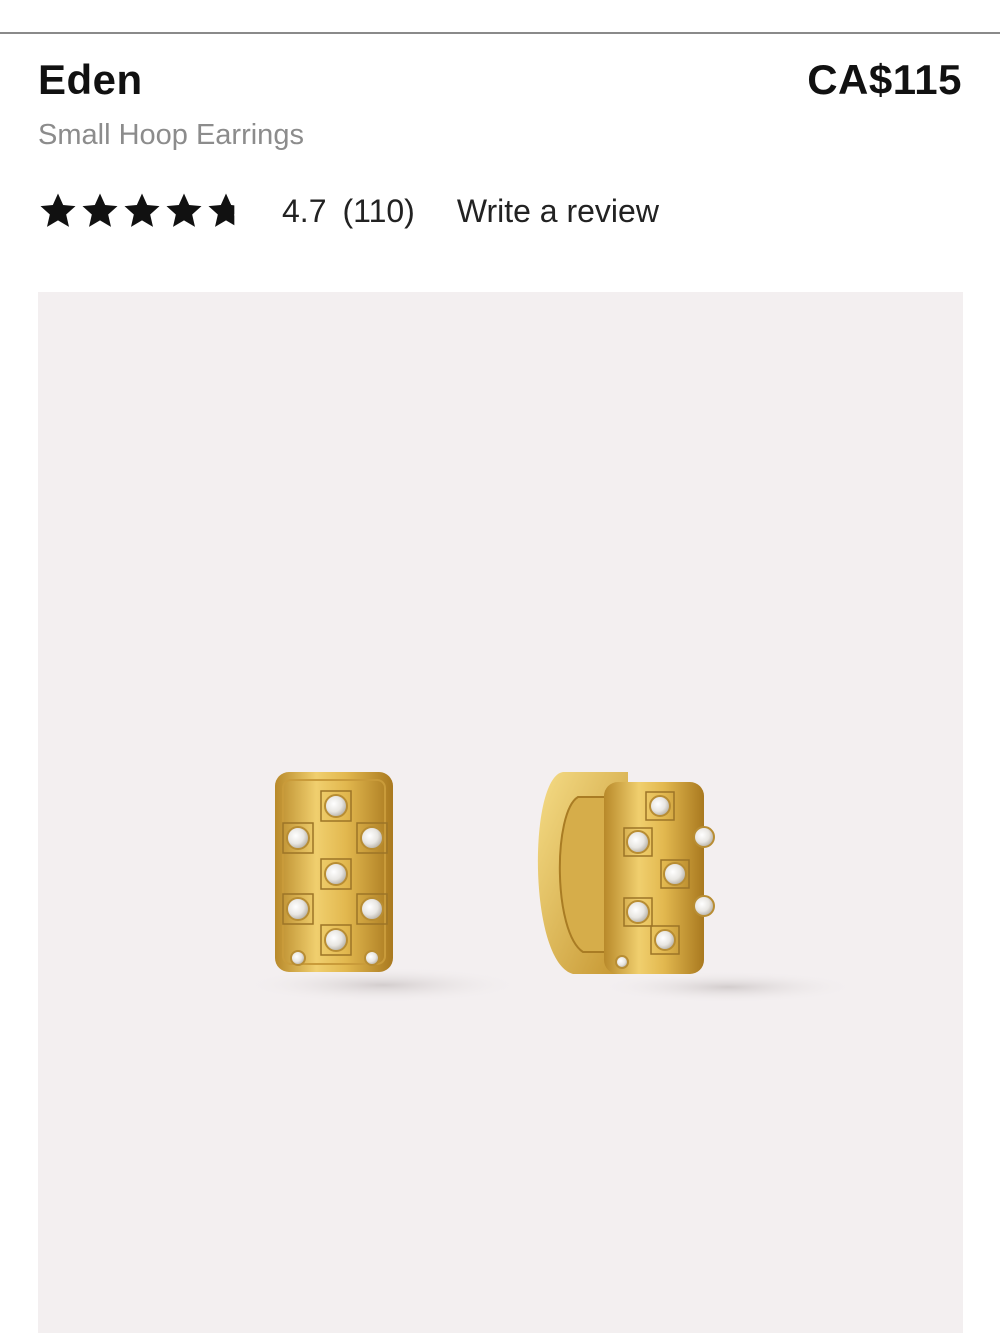 Image resolution: width=1000 pixels, height=1333 pixels. I want to click on star-rating, so click(142, 211).